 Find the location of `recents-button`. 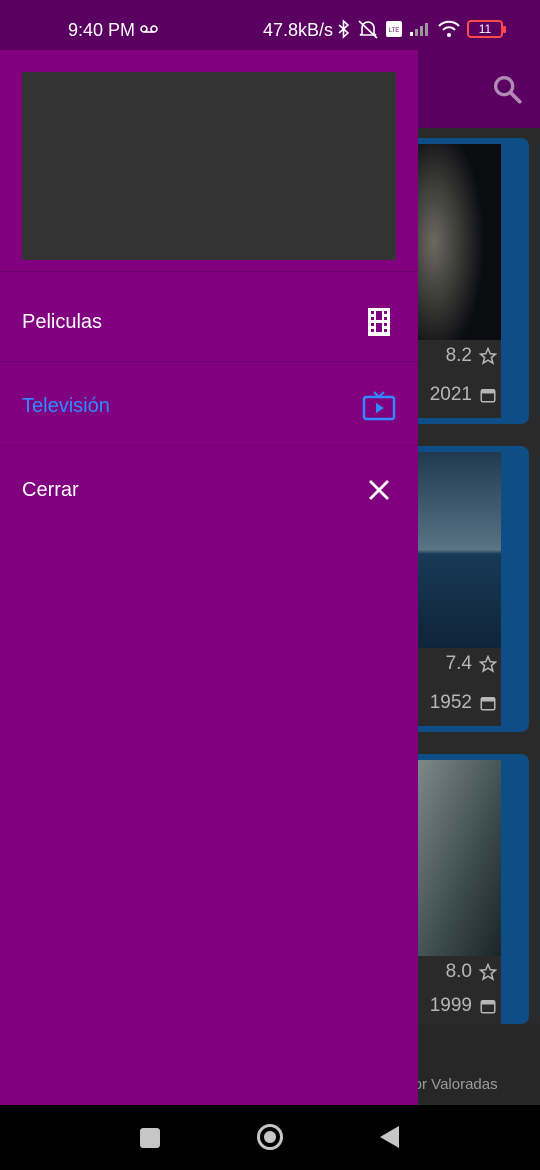

recents-button is located at coordinates (150, 1138).